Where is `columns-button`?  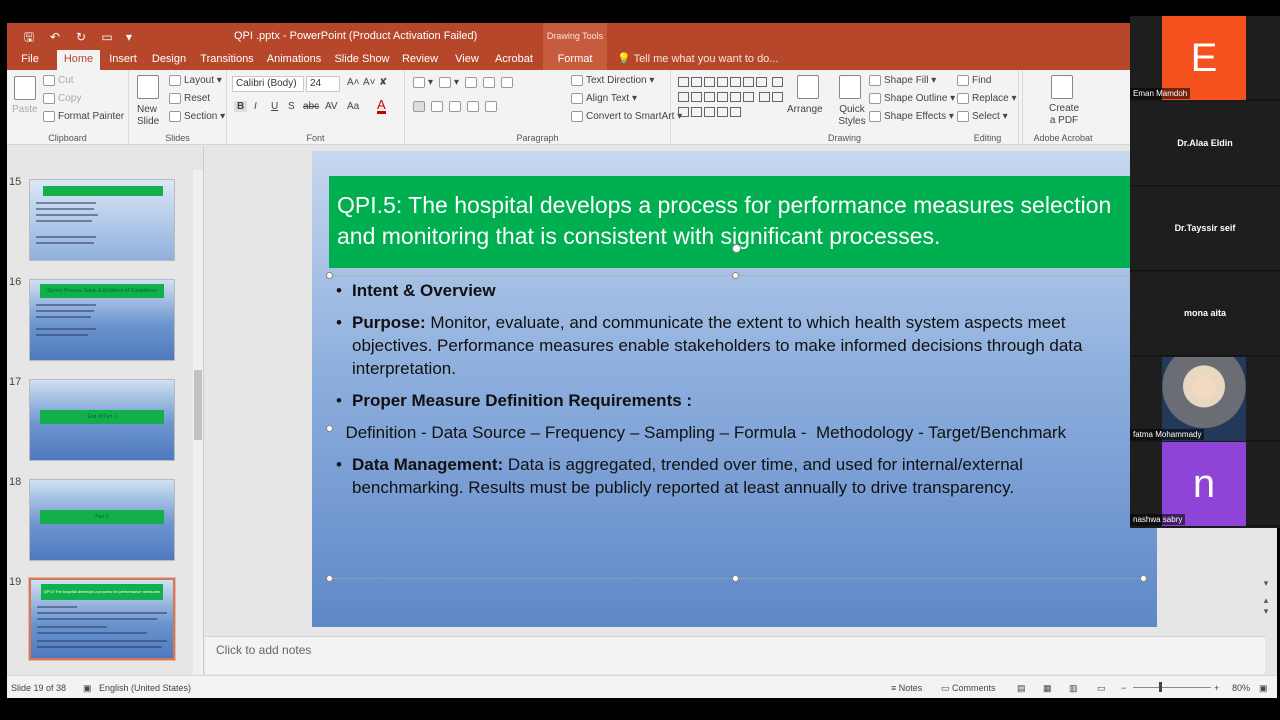
columns-button is located at coordinates (492, 106).